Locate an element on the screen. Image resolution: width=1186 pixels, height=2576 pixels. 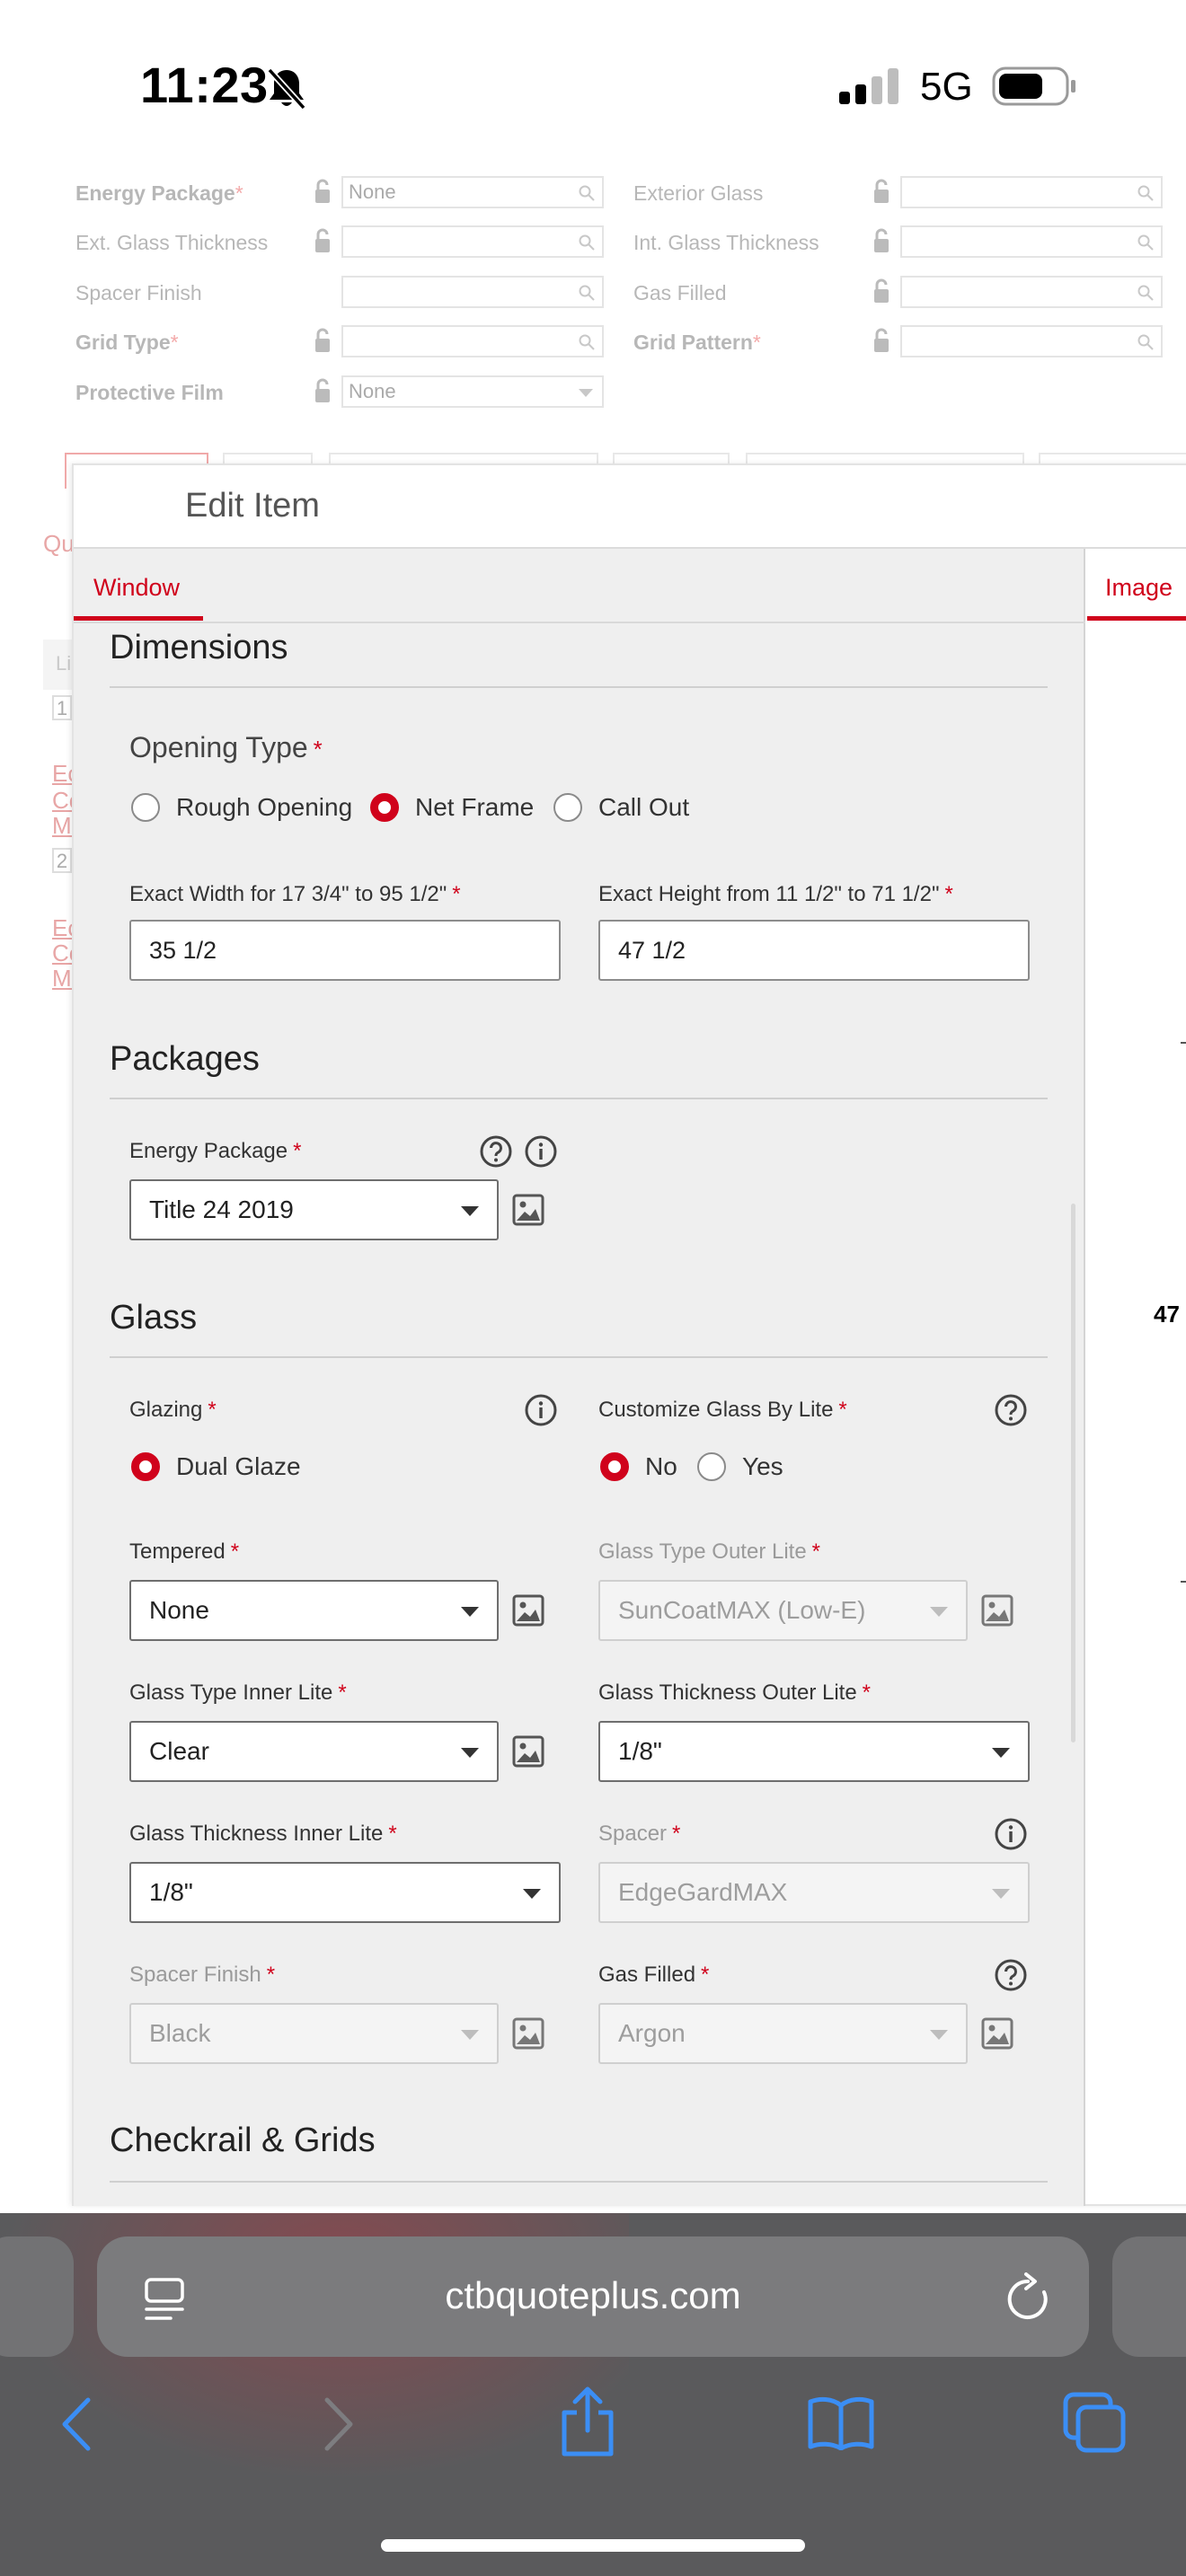
glazing-label: Glazing * is located at coordinates (173, 1410).